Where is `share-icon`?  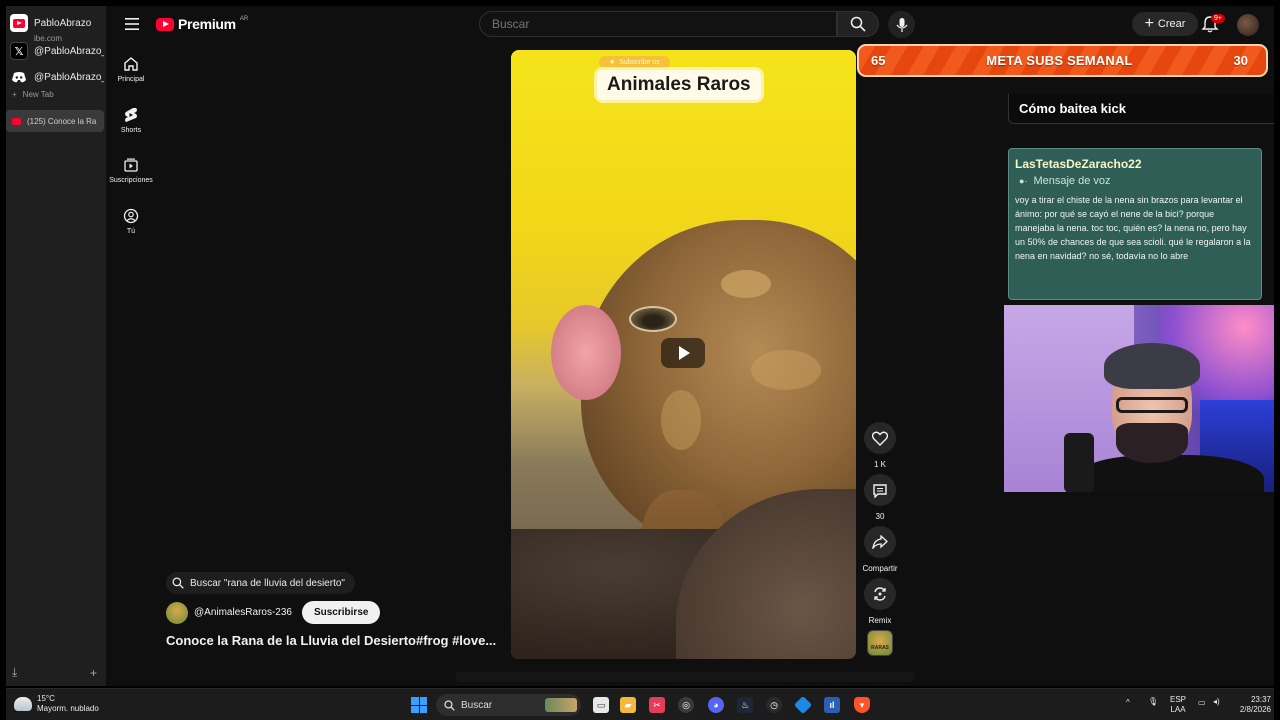 share-icon is located at coordinates (880, 542).